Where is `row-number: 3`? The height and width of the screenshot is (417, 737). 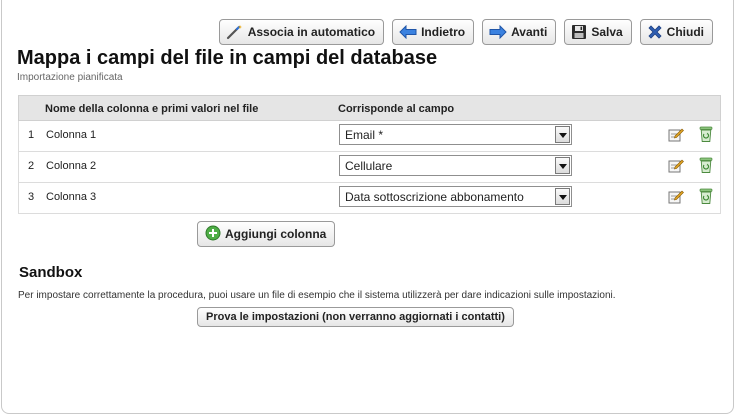
row-number: 3 is located at coordinates (31, 197).